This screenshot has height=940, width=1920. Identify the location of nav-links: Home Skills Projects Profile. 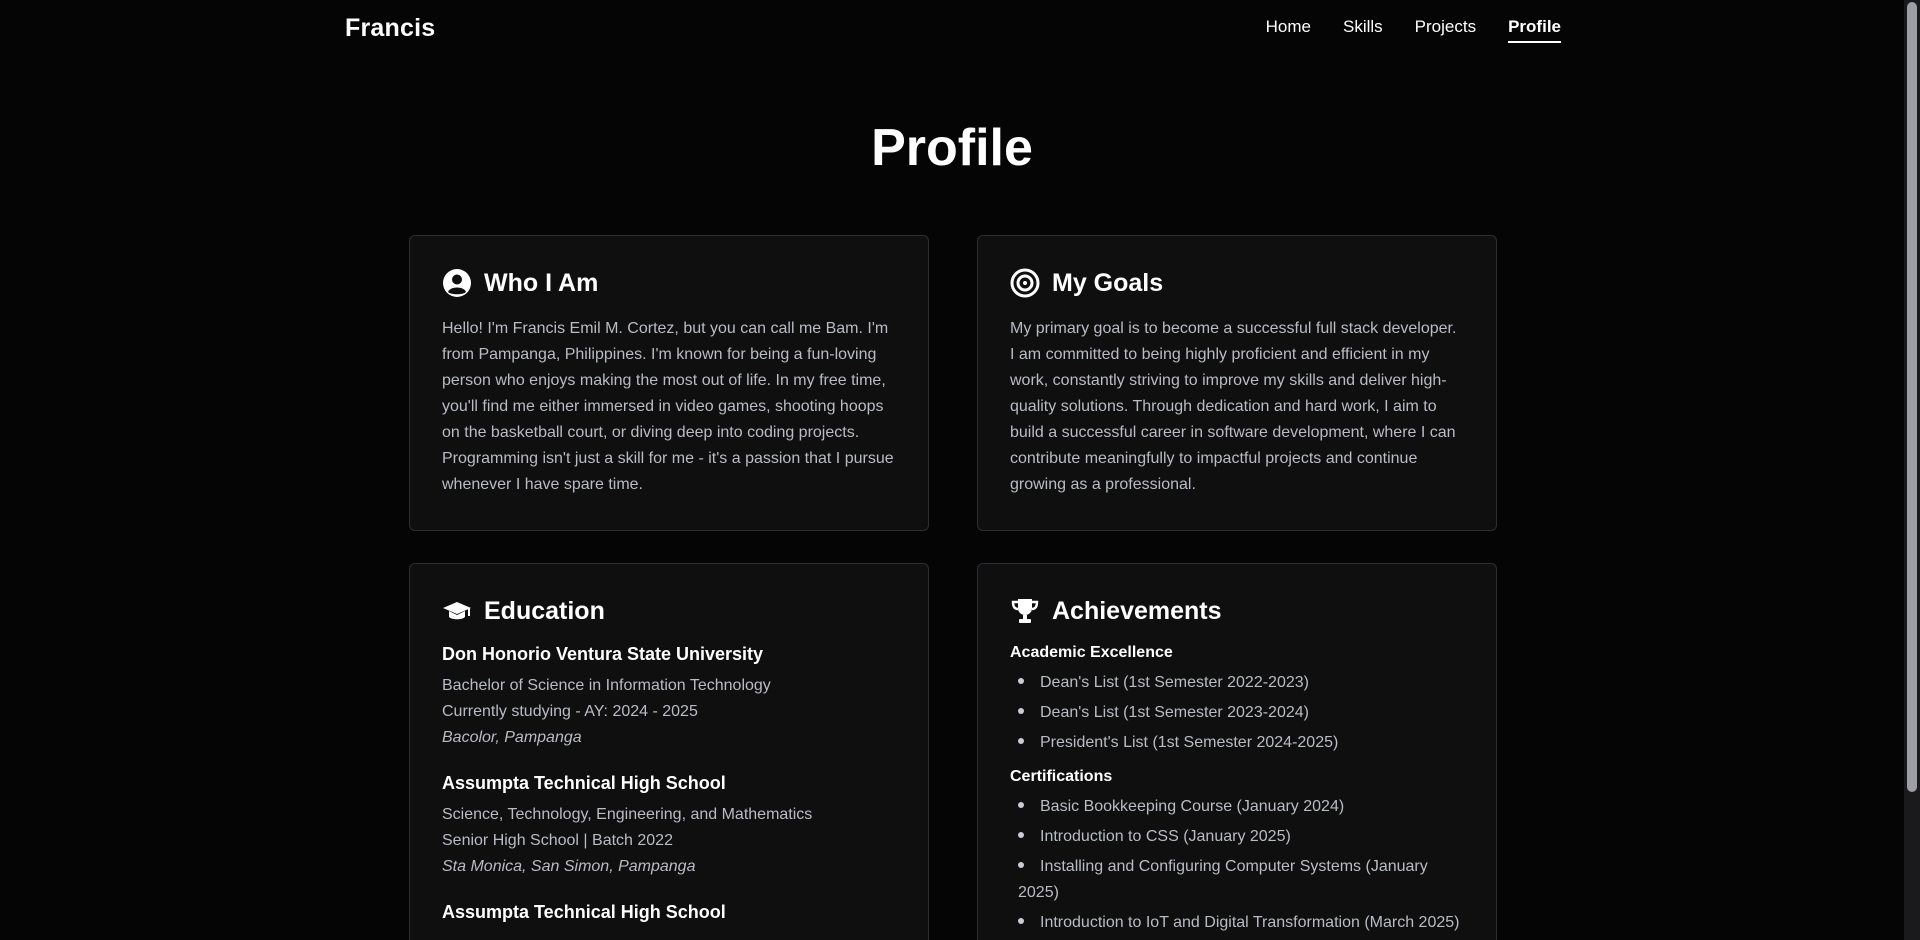
(1413, 30).